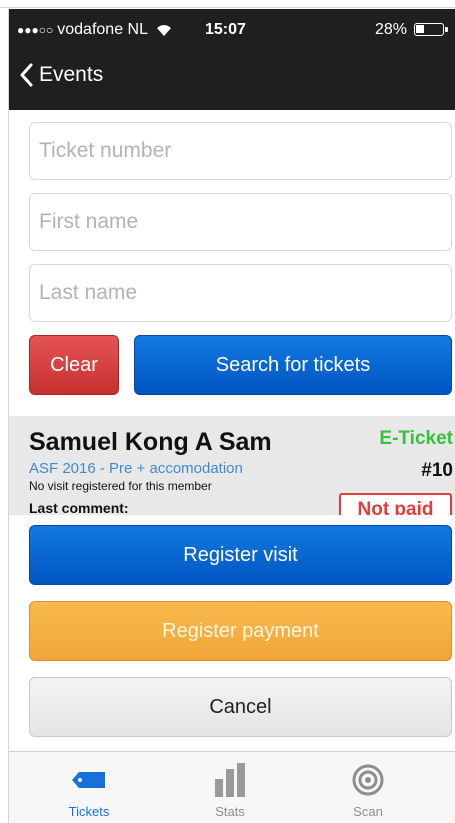  What do you see at coordinates (431, 29) in the screenshot?
I see `battery-icon` at bounding box center [431, 29].